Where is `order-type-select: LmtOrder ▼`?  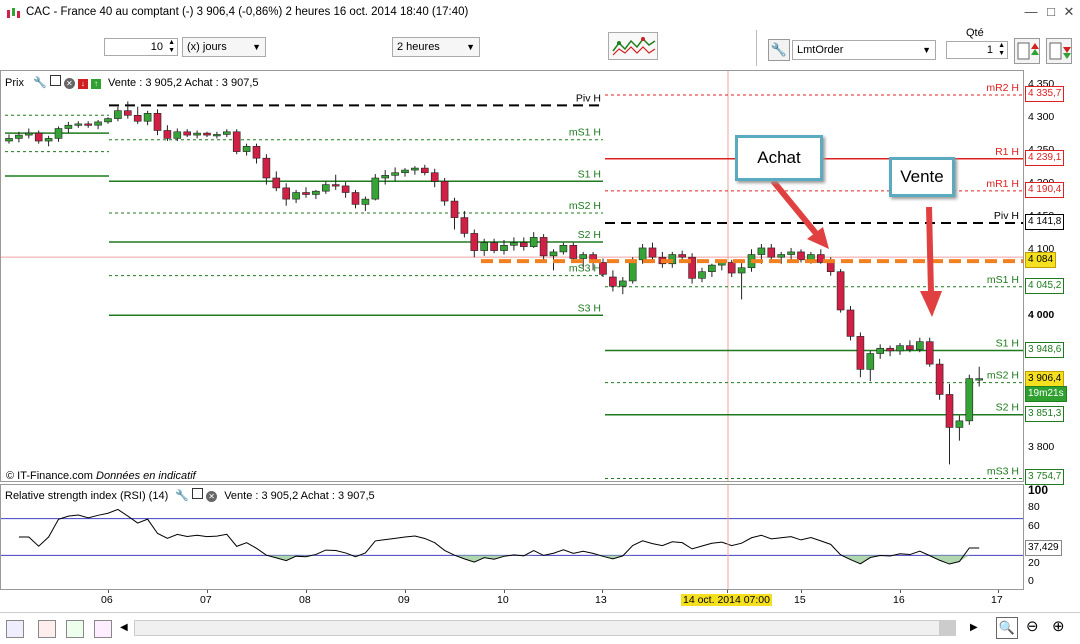 order-type-select: LmtOrder ▼ is located at coordinates (864, 50).